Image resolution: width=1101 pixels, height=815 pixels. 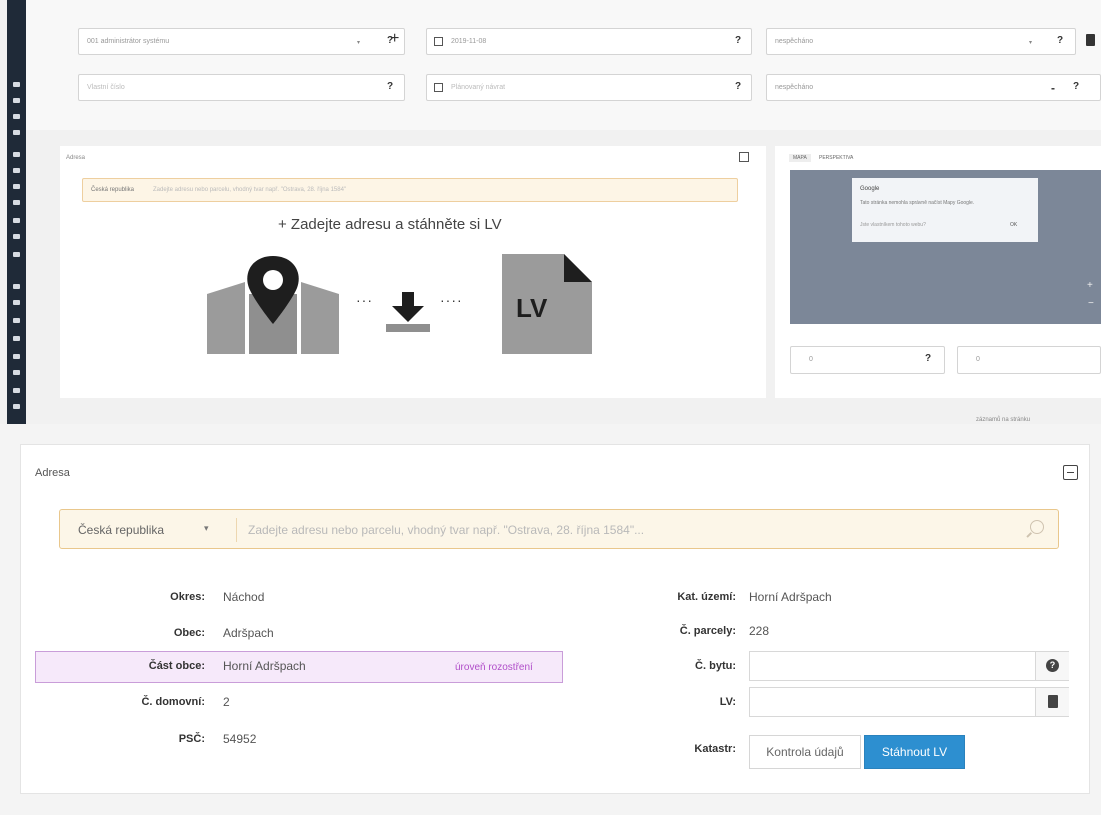 What do you see at coordinates (52, 473) in the screenshot?
I see `card-title: Adresa` at bounding box center [52, 473].